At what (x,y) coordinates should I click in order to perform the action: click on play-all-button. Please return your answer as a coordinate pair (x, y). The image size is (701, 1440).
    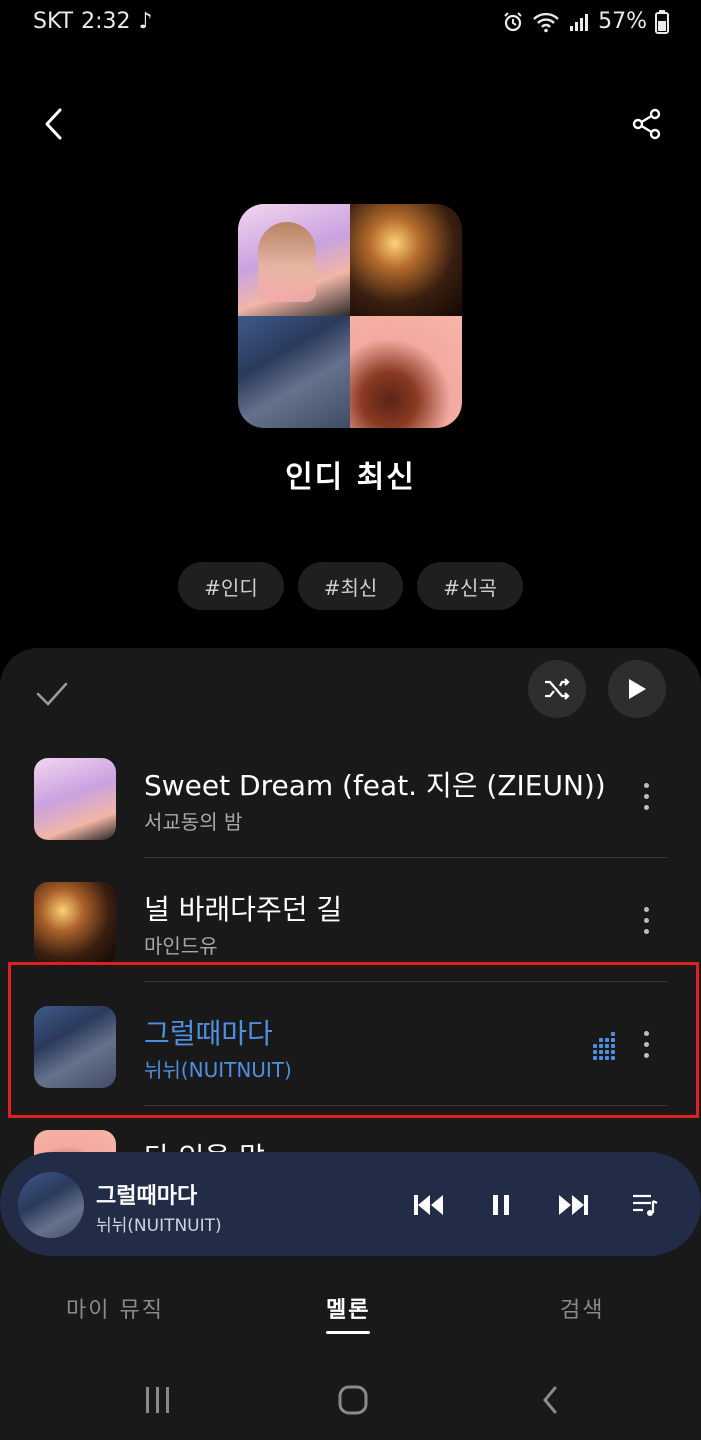
    Looking at the image, I should click on (637, 689).